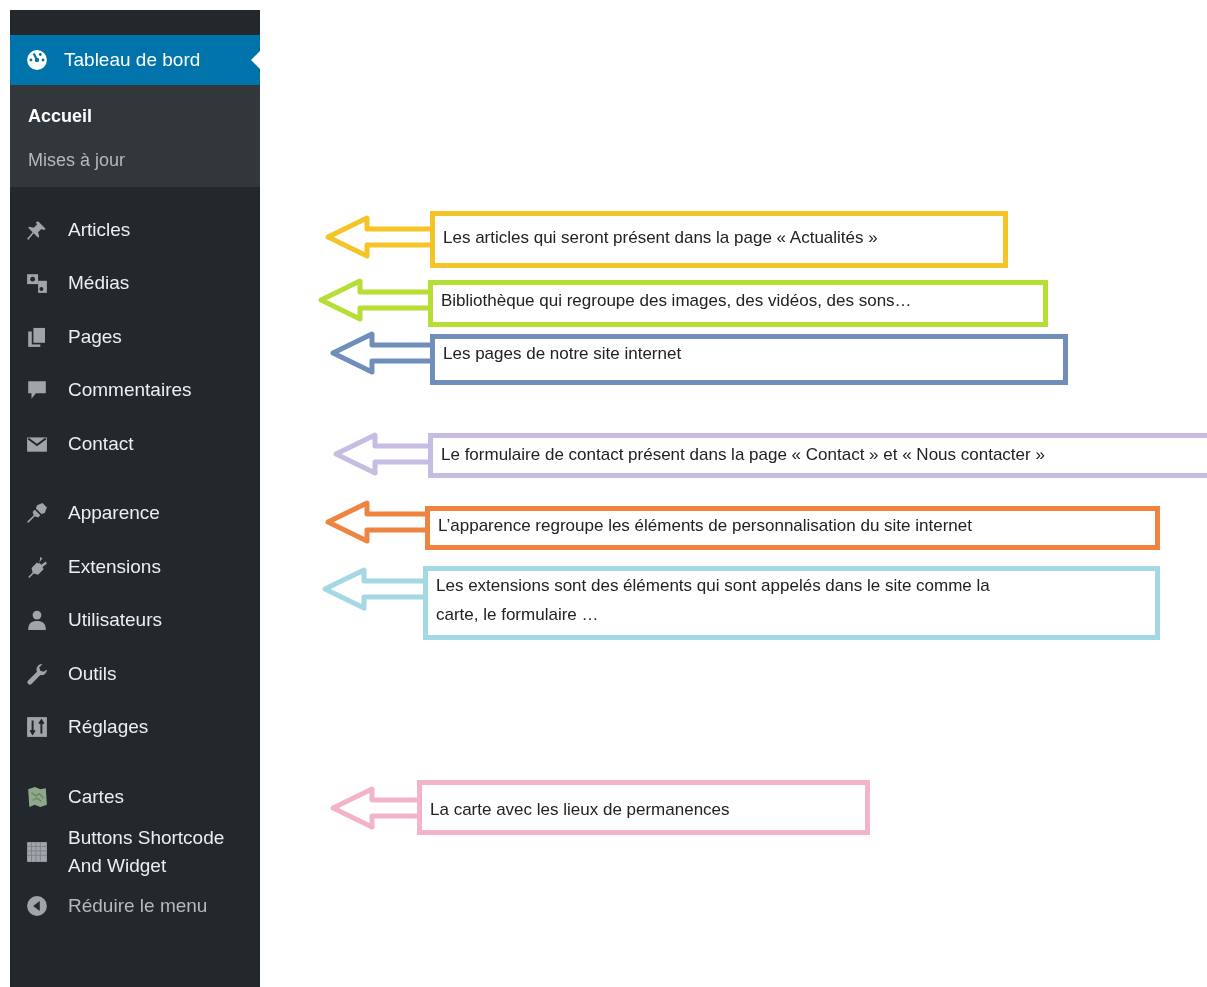  Describe the element at coordinates (37, 229) in the screenshot. I see `pin-icon` at that location.